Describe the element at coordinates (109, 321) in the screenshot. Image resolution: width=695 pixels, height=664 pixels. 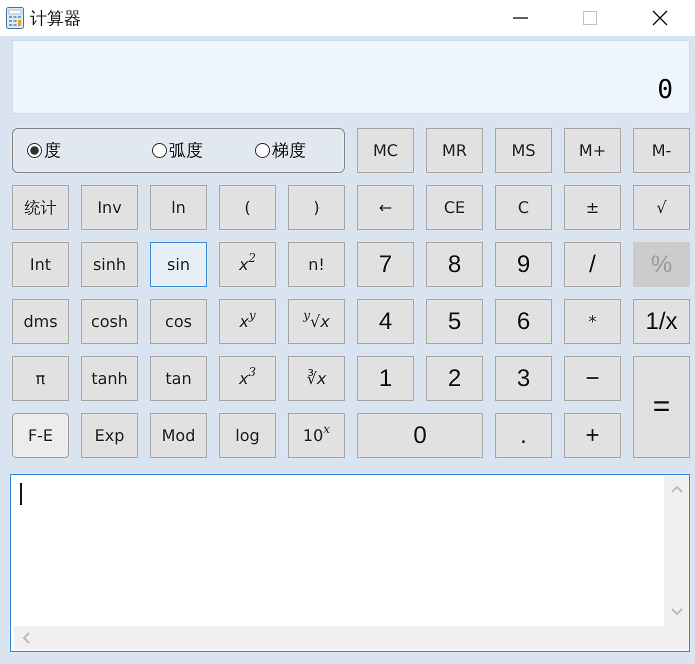
I see `calculator-key: cosh` at that location.